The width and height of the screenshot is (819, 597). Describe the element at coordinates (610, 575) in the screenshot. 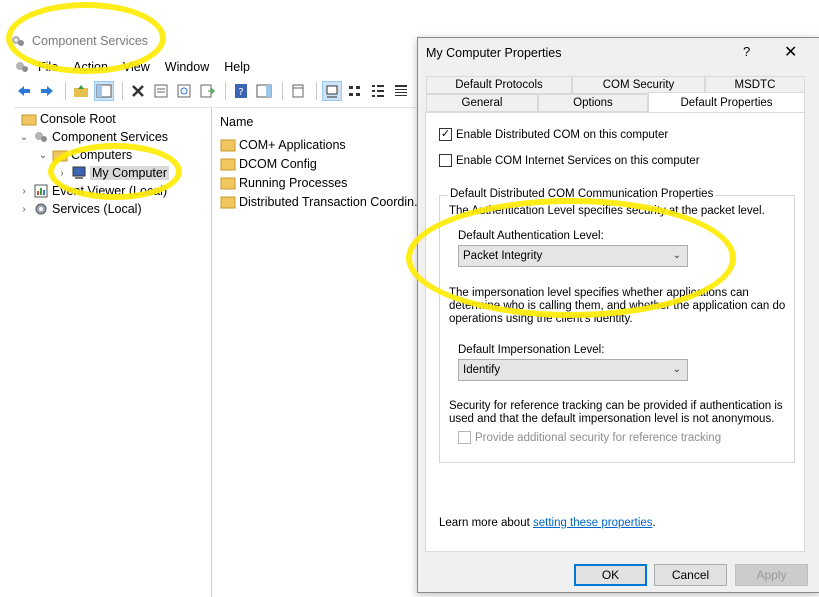

I see `ok-button: OK` at that location.